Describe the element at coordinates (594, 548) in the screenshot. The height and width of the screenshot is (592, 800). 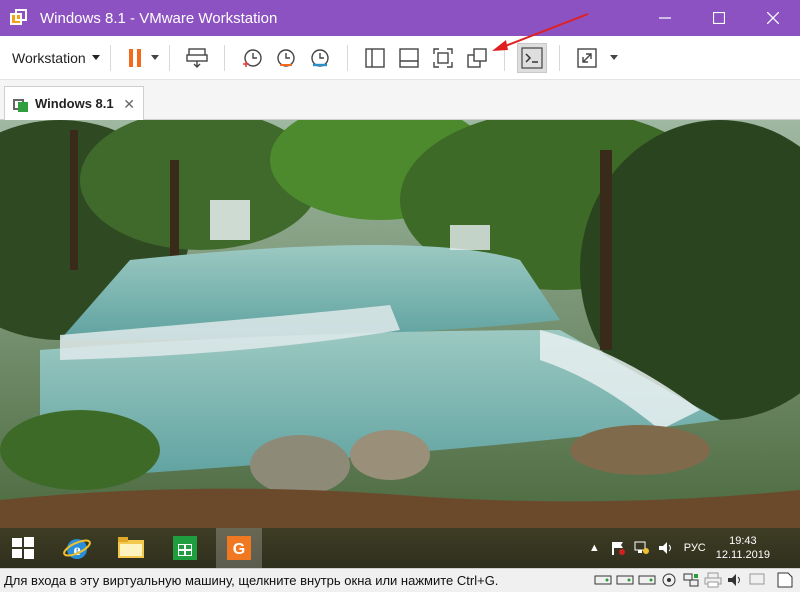
I see `chevron-up-icon: ▲` at that location.